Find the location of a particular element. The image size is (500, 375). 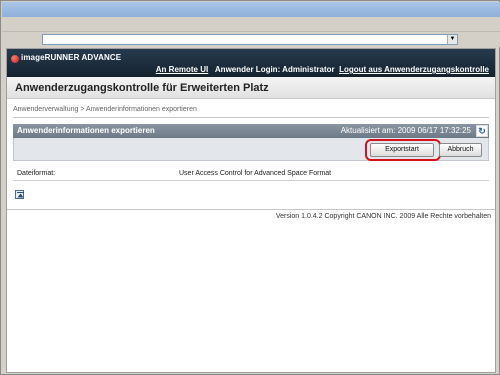

breadcrumb-divider is located at coordinates (251, 117).